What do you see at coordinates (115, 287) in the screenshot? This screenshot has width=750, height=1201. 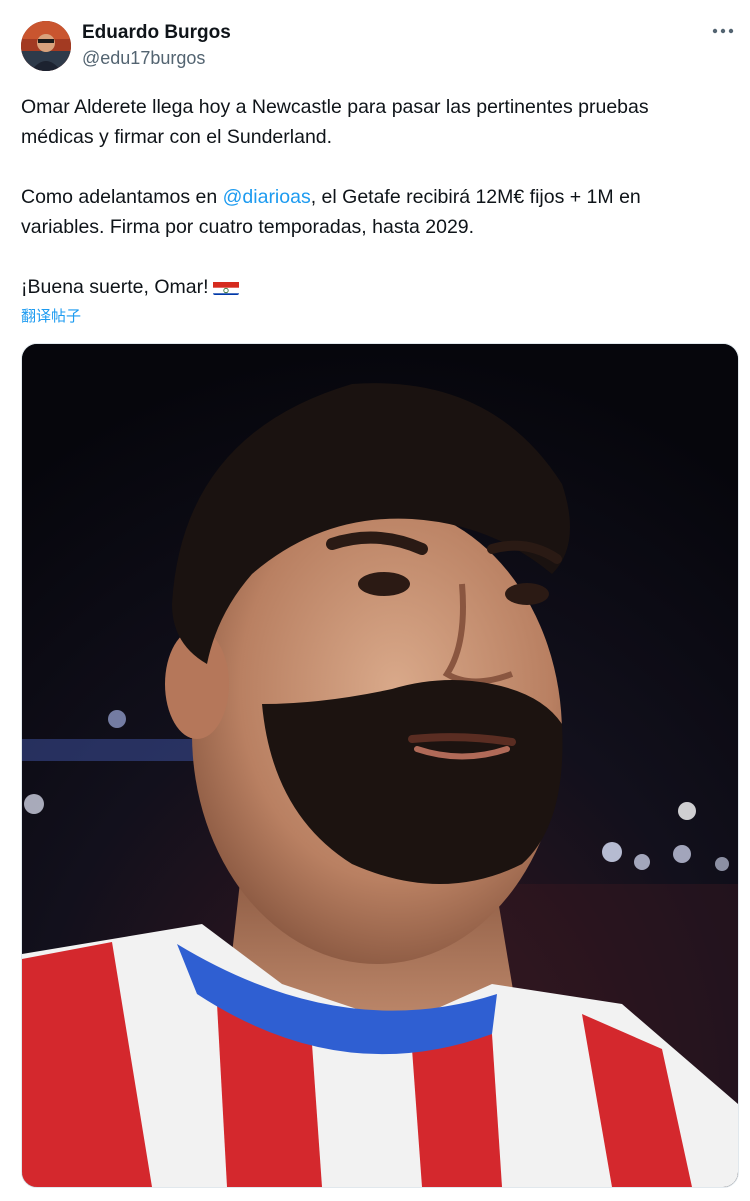 I see `tweet-paragraph-3-text: ¡Buena suerte, Omar!` at bounding box center [115, 287].